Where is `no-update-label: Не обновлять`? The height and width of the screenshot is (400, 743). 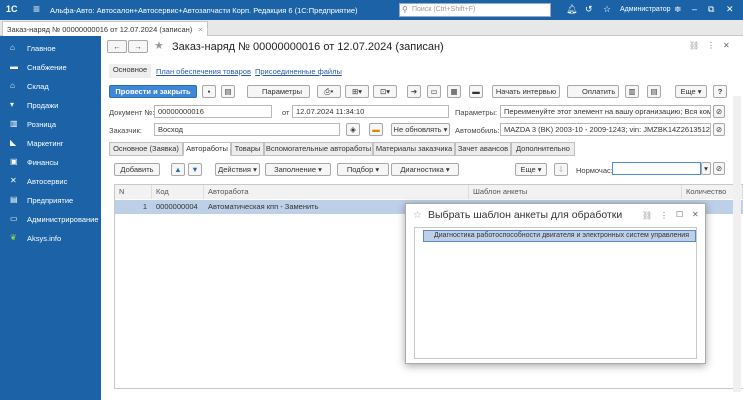
no-update-label: Не обновлять is located at coordinates (417, 129).